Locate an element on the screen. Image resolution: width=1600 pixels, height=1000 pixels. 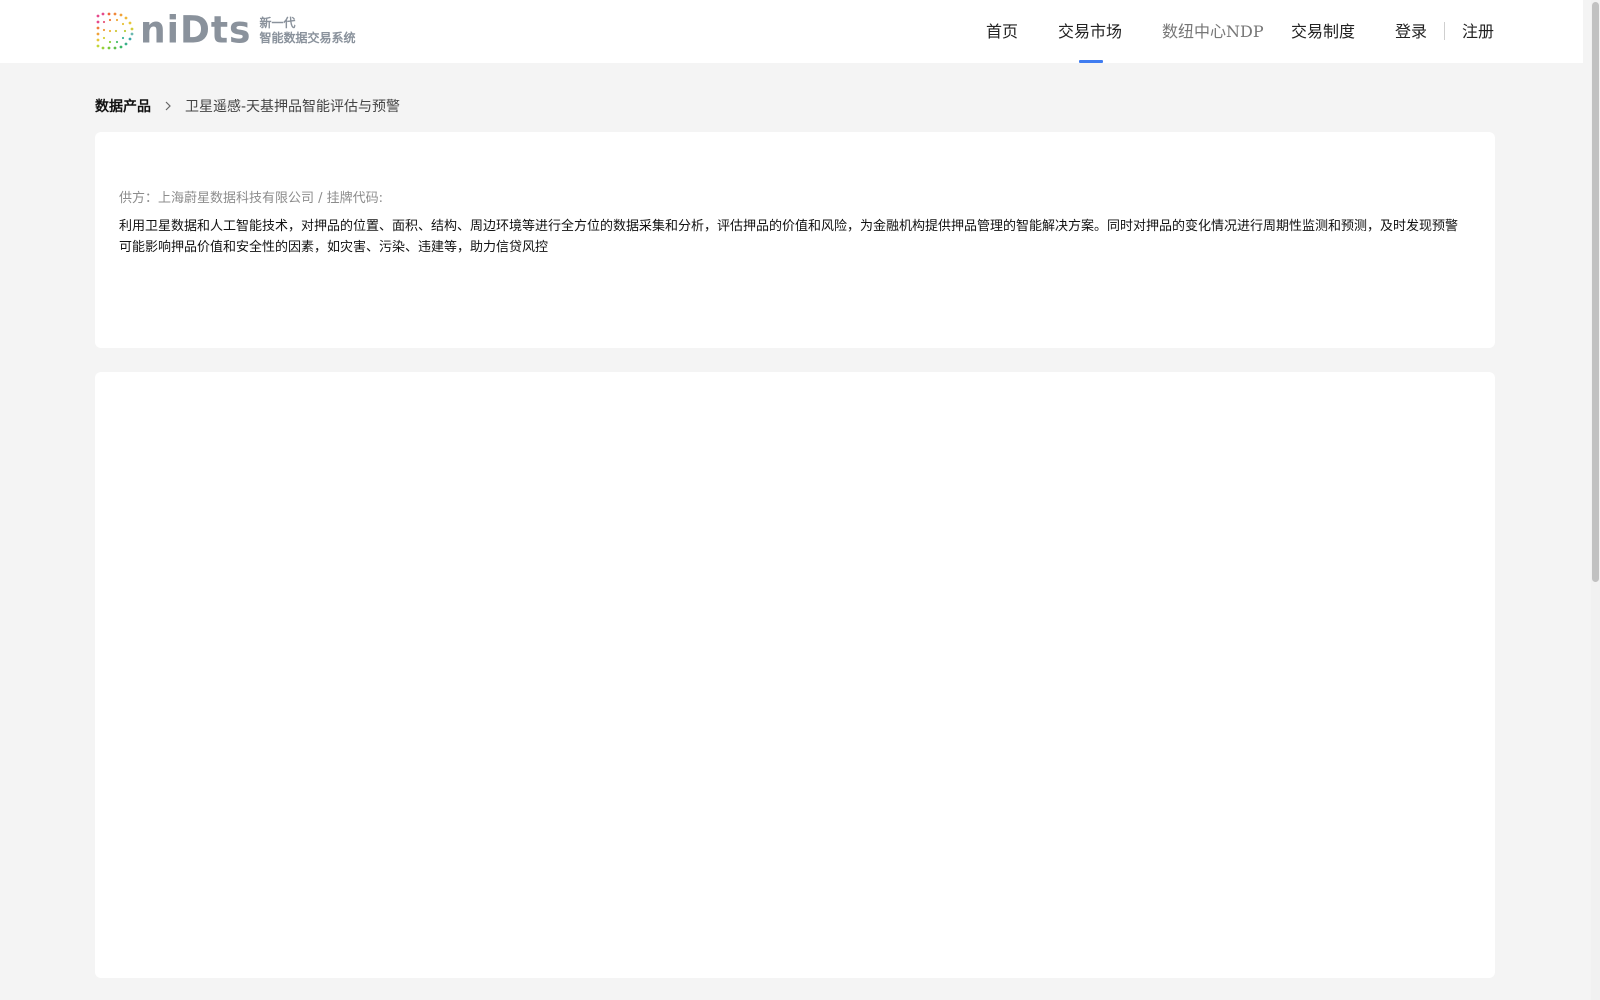
supplier-info: 供方：上海蔚星数据科技有限公司 / 挂牌代码: is located at coordinates (251, 198).